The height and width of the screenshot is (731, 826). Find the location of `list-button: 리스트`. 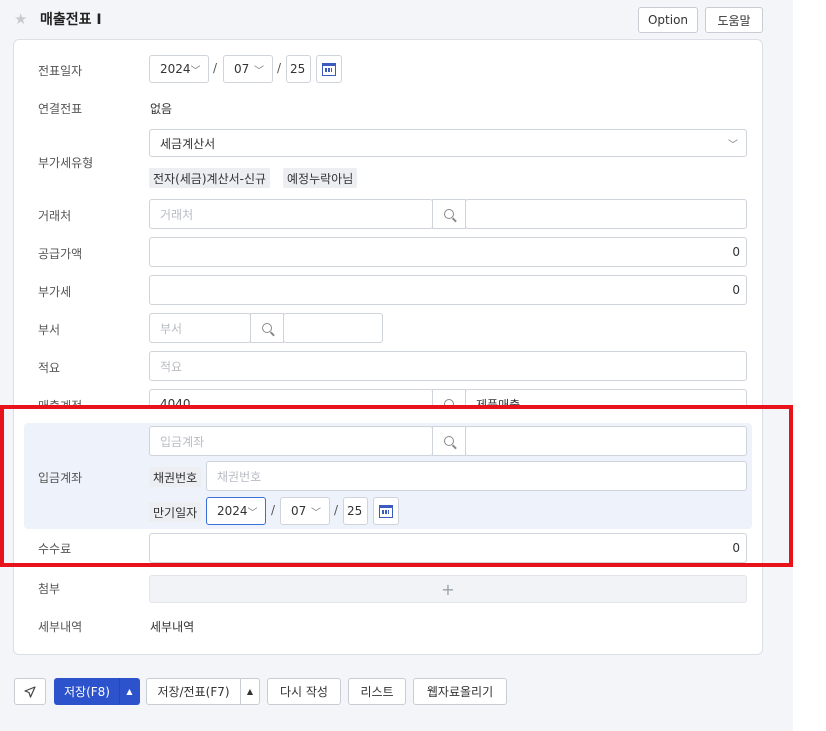

list-button: 리스트 is located at coordinates (377, 691).